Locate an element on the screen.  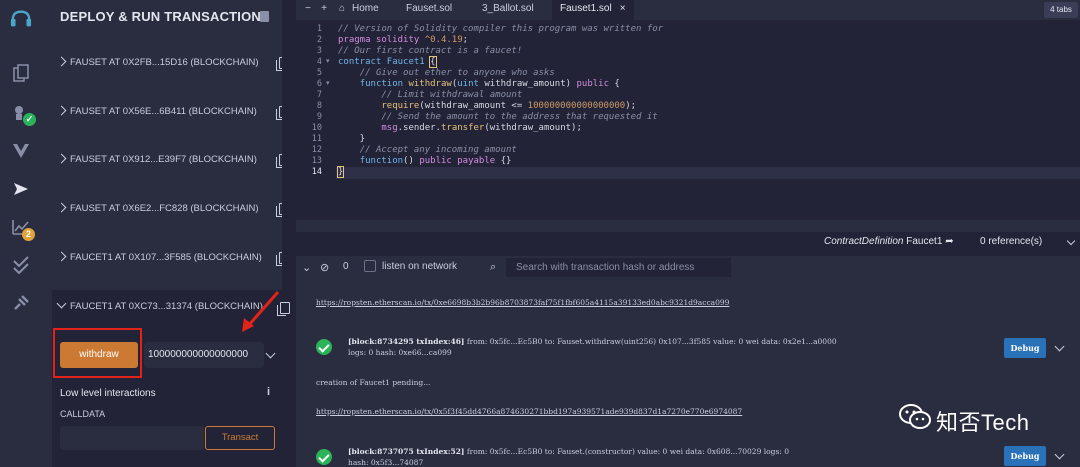
instance-row: FAUSET AT 0X6E2...FC828 (BLOCKCHAIN) is located at coordinates (172, 210).